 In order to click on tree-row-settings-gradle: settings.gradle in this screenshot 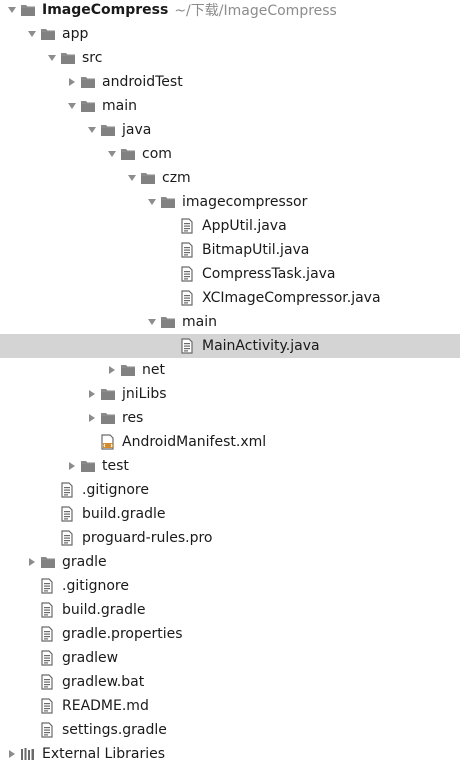, I will do `click(230, 730)`.